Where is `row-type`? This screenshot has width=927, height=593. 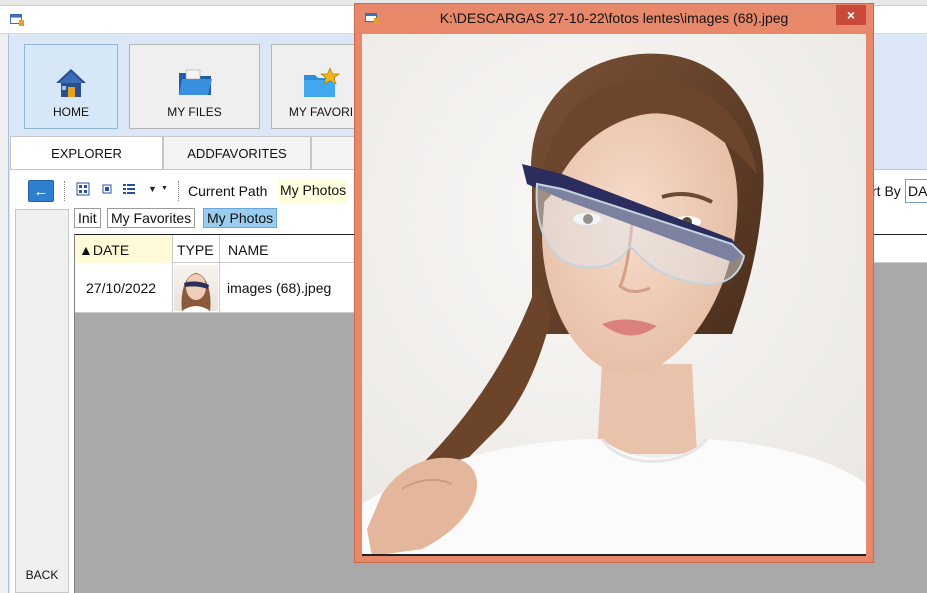 row-type is located at coordinates (196, 288).